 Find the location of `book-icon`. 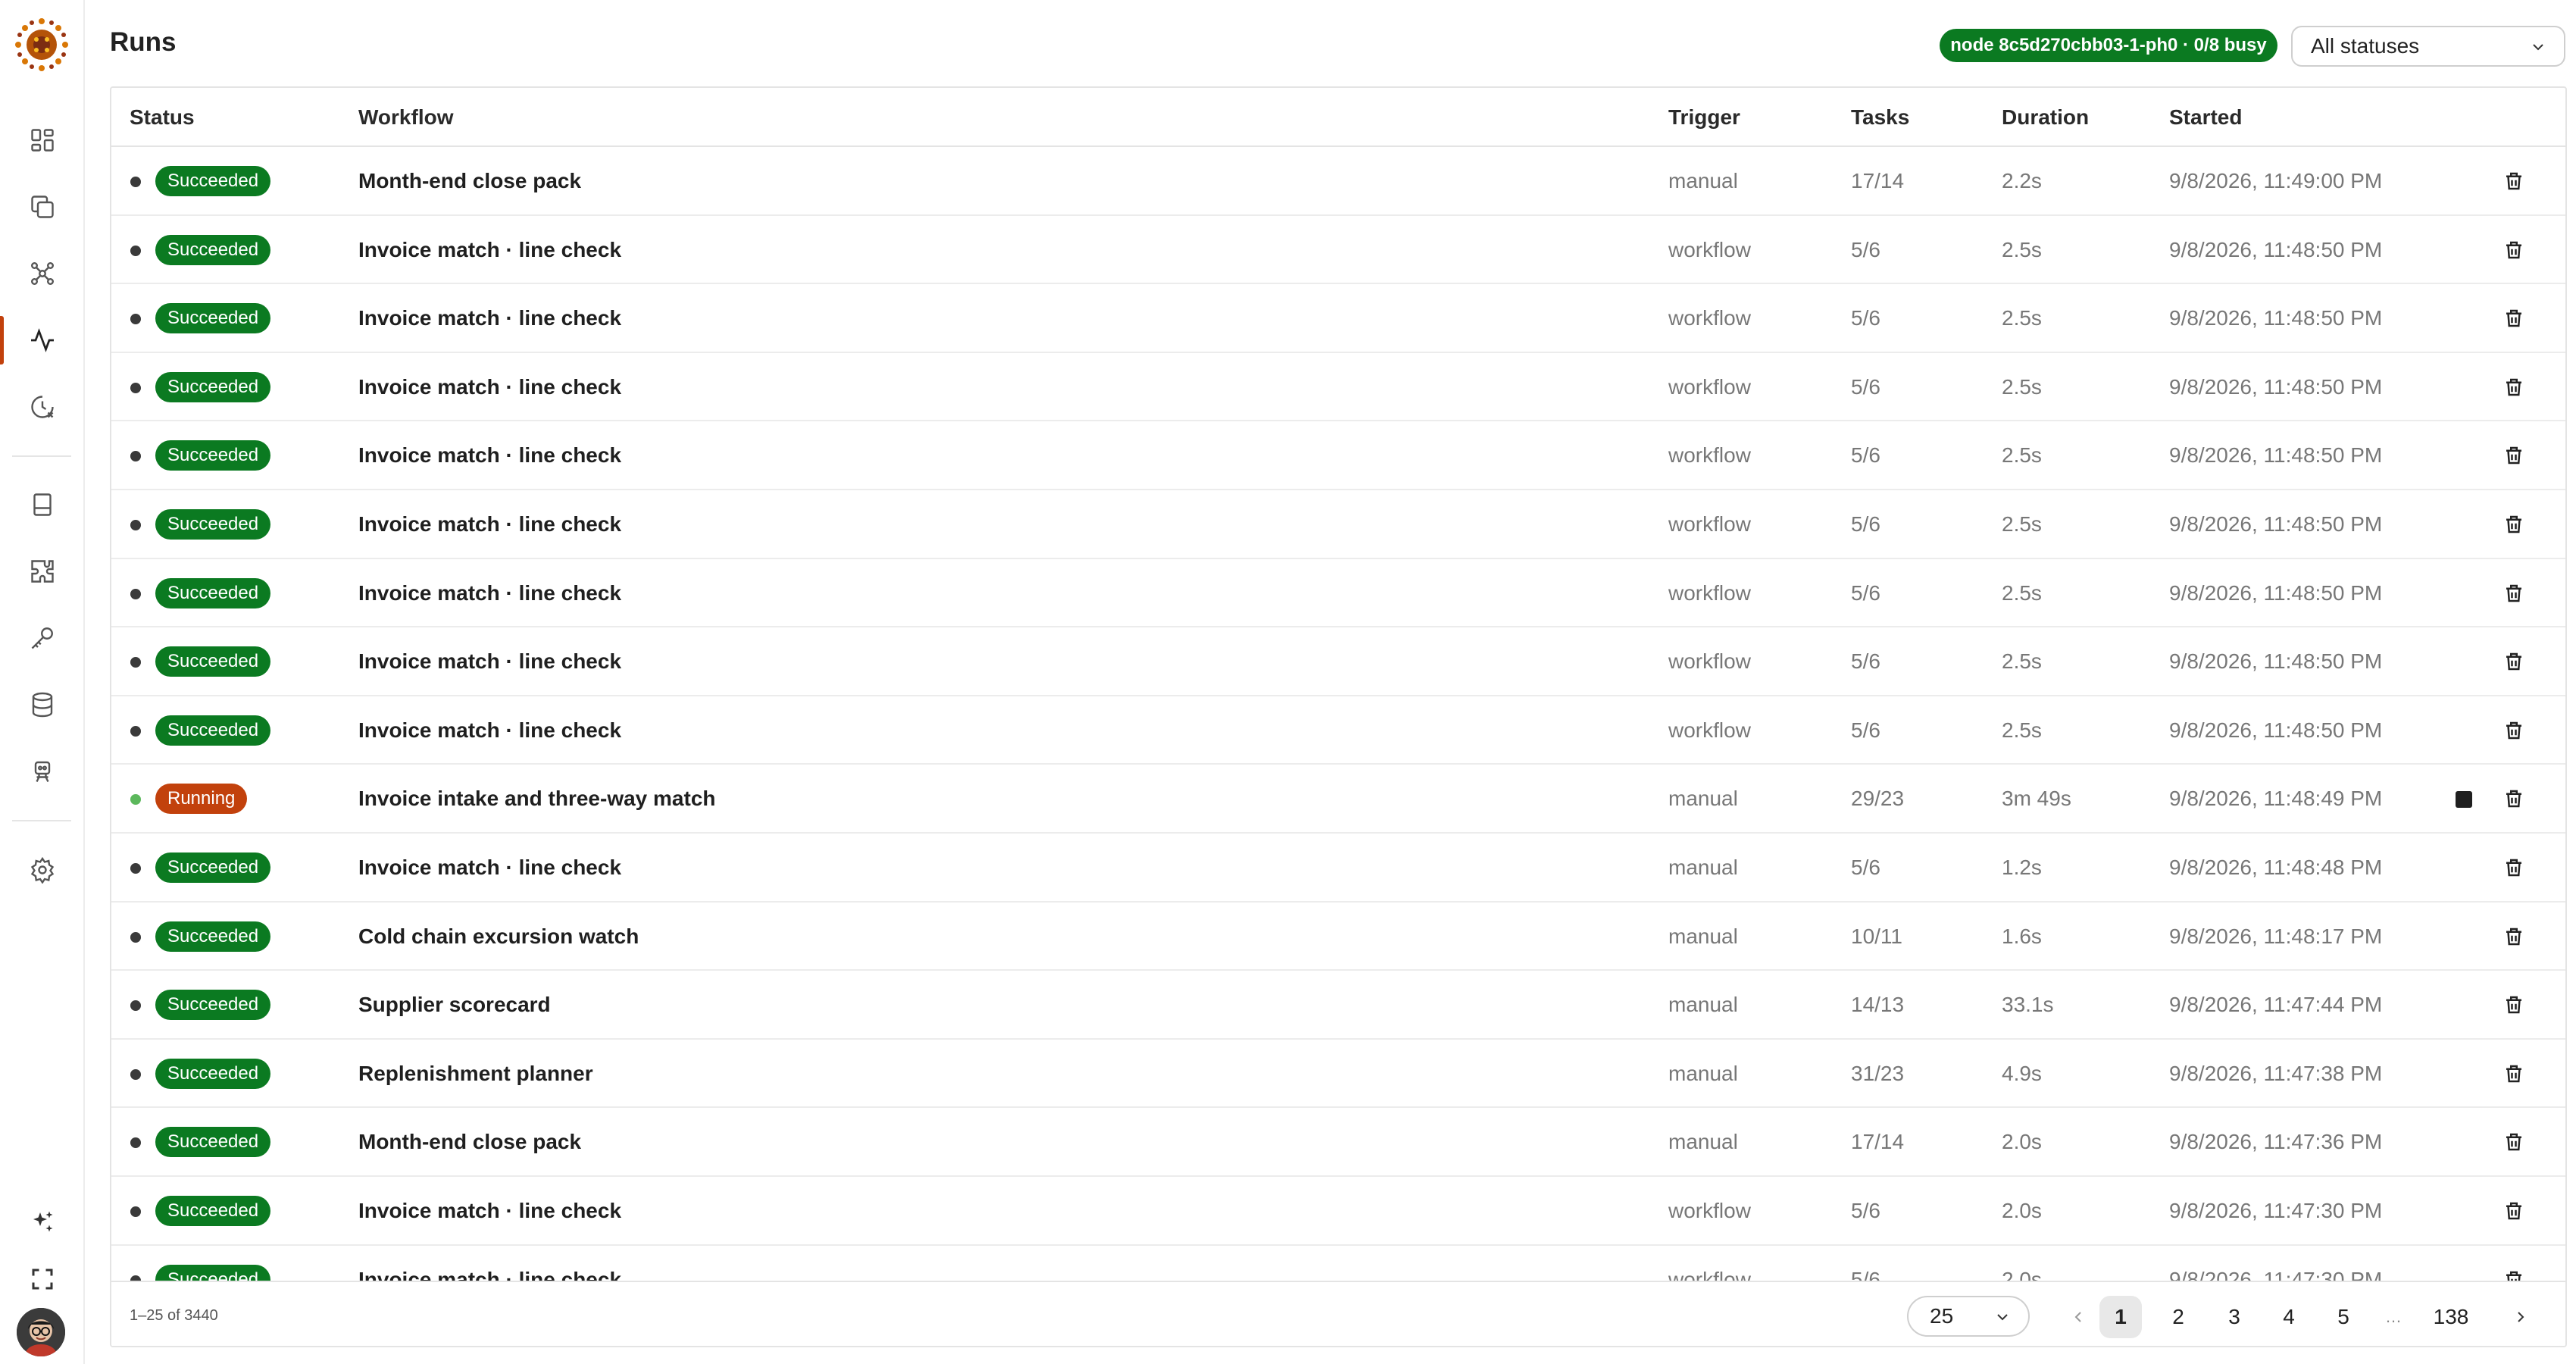

book-icon is located at coordinates (42, 504).